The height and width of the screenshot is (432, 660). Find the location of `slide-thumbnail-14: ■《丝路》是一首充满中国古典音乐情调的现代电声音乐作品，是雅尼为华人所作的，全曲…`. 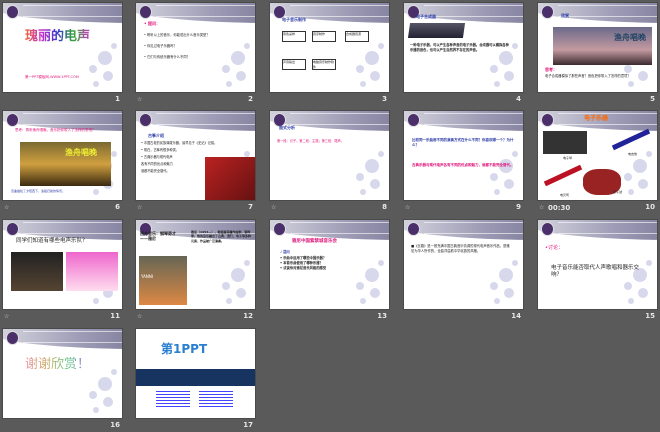

slide-thumbnail-14: ■《丝路》是一首充满中国古典音乐情调的现代电声音乐作品，是雅尼为华人所作的，全曲… is located at coordinates (463, 264).